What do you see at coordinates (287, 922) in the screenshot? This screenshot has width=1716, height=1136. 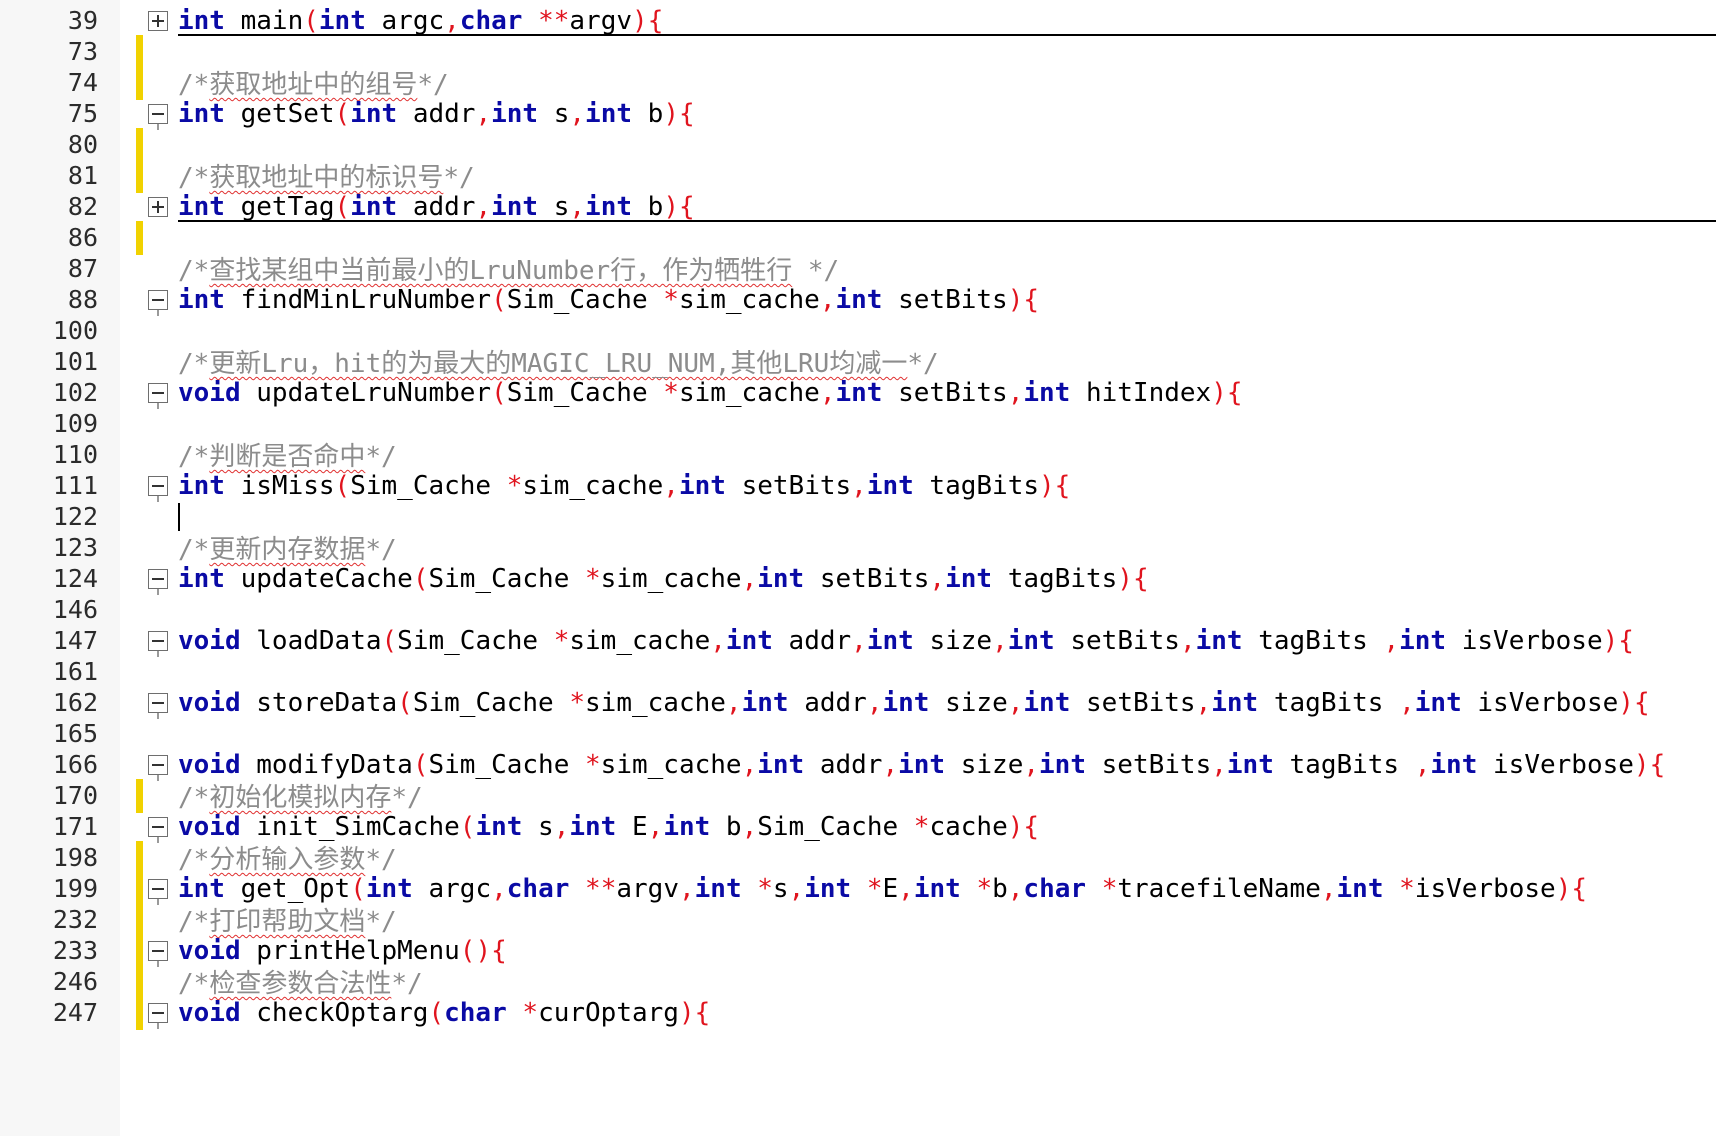 I see `code-comment: /*打印帮助文档*/` at bounding box center [287, 922].